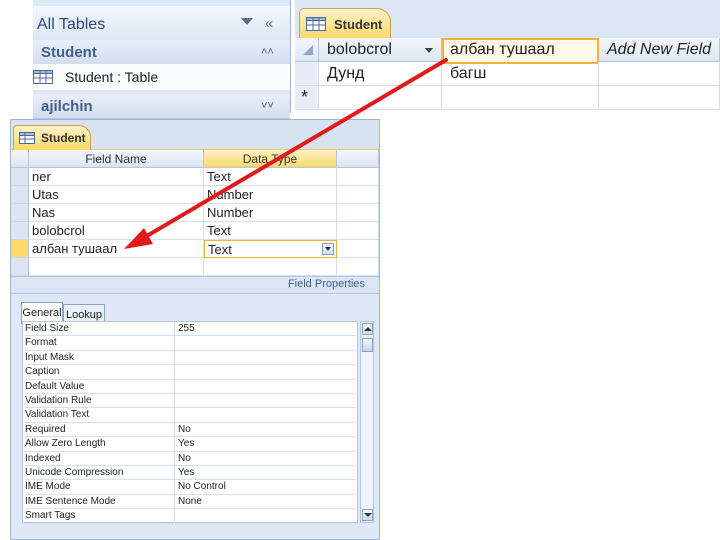 This screenshot has width=720, height=540. I want to click on property-scrollbar, so click(367, 422).